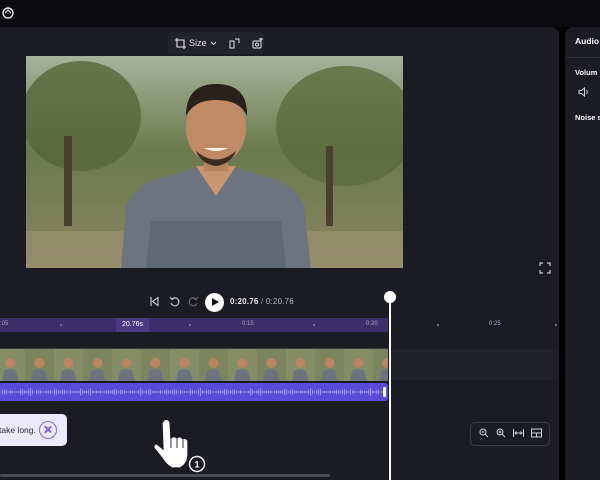 The width and height of the screenshot is (600, 480). Describe the element at coordinates (390, 297) in the screenshot. I see `playhead-handle` at that location.